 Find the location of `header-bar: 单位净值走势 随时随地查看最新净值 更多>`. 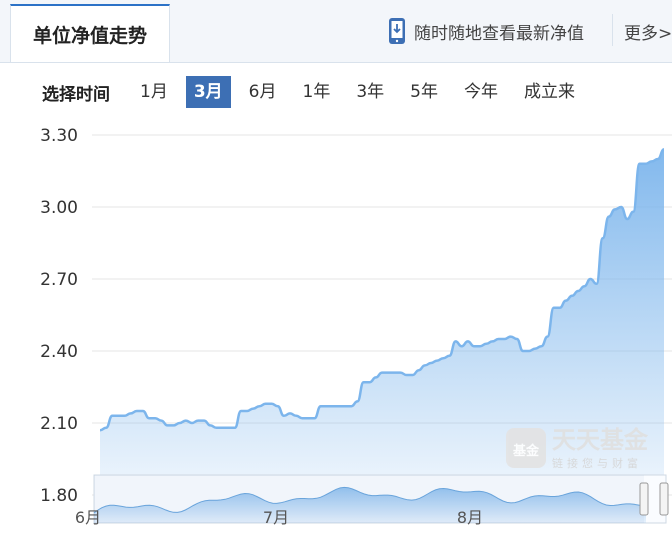

header-bar: 单位净值走势 随时随地查看最新净值 更多> is located at coordinates (336, 31).